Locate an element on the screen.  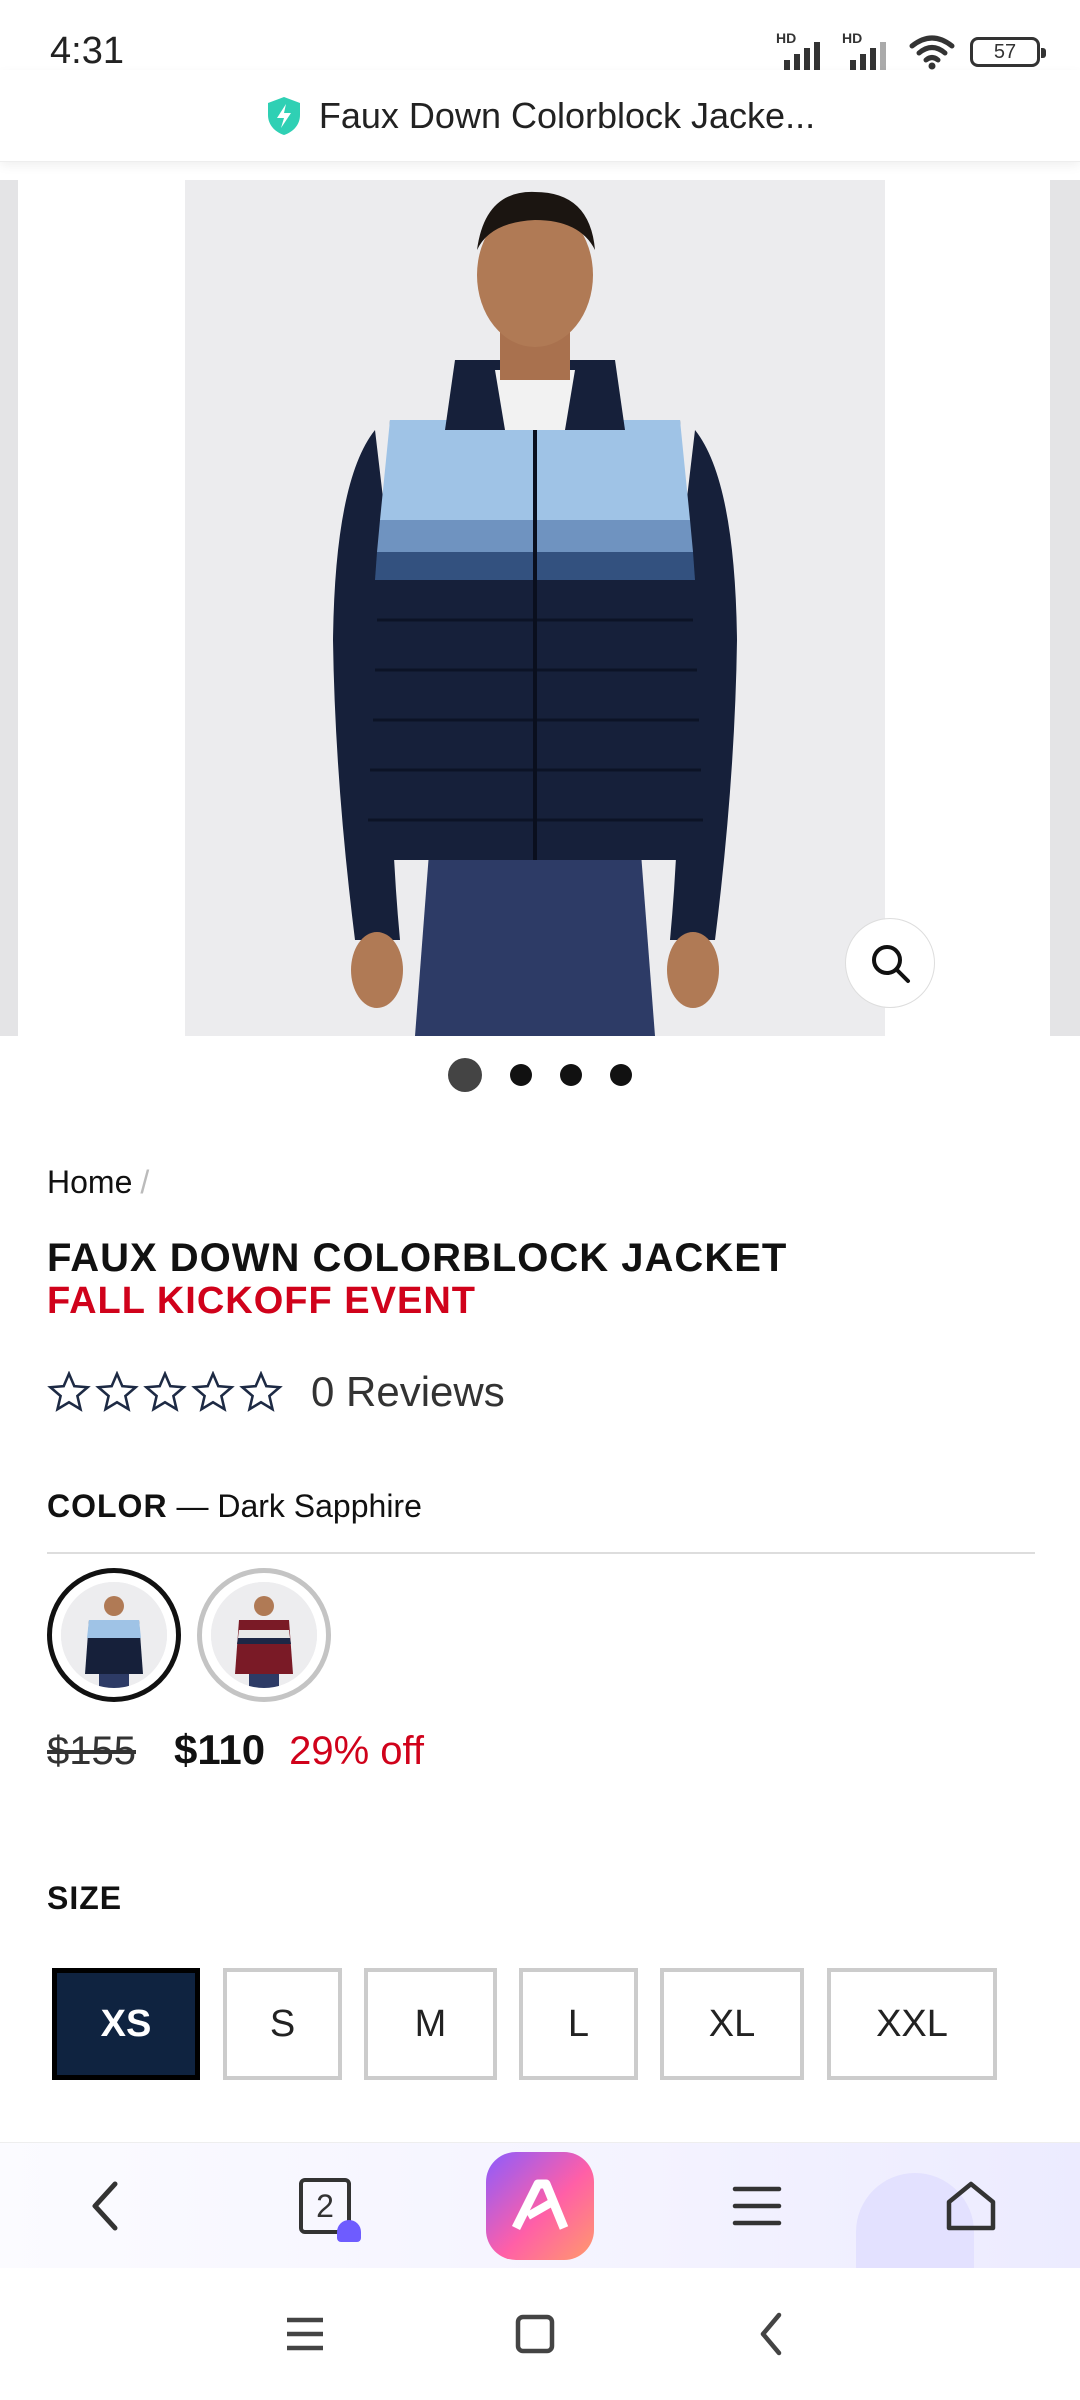
size-option-l: L is located at coordinates (578, 2024).